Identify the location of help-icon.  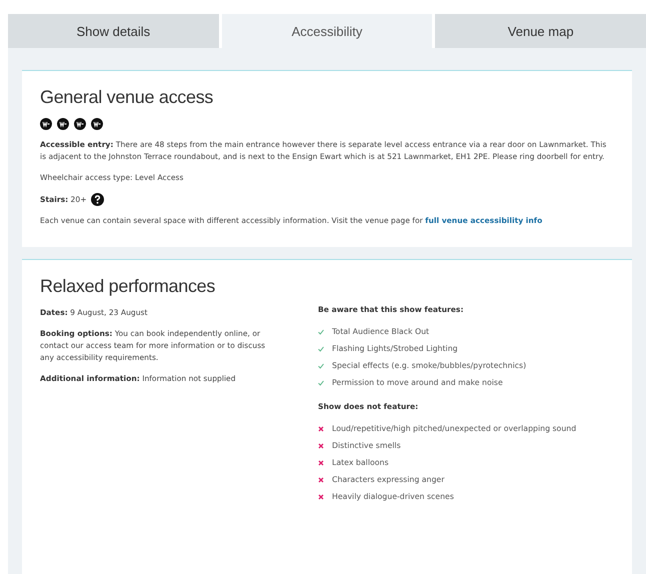
(97, 199).